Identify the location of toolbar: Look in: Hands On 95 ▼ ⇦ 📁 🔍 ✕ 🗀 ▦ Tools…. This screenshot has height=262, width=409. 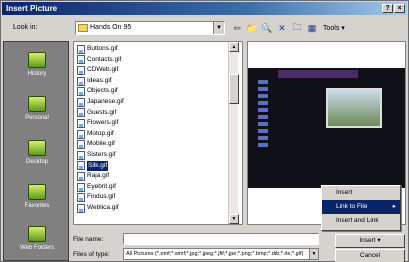
(204, 28).